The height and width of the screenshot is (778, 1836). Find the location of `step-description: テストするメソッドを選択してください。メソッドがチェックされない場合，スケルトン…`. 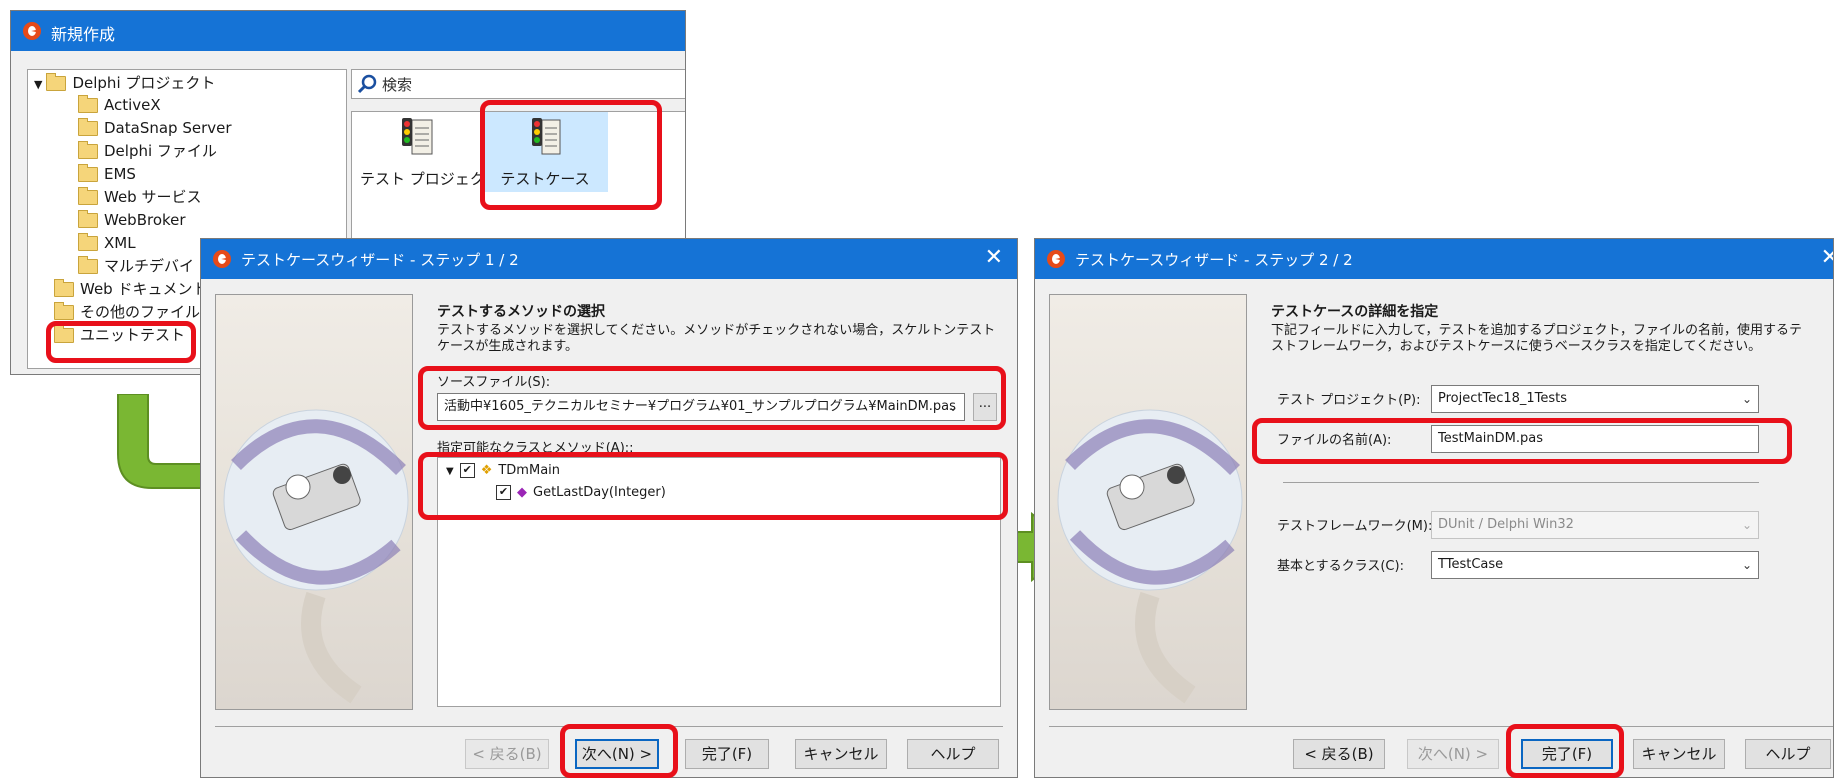

step-description: テストするメソッドを選択してください。メソッドがチェックされない場合，スケルトン… is located at coordinates (716, 338).